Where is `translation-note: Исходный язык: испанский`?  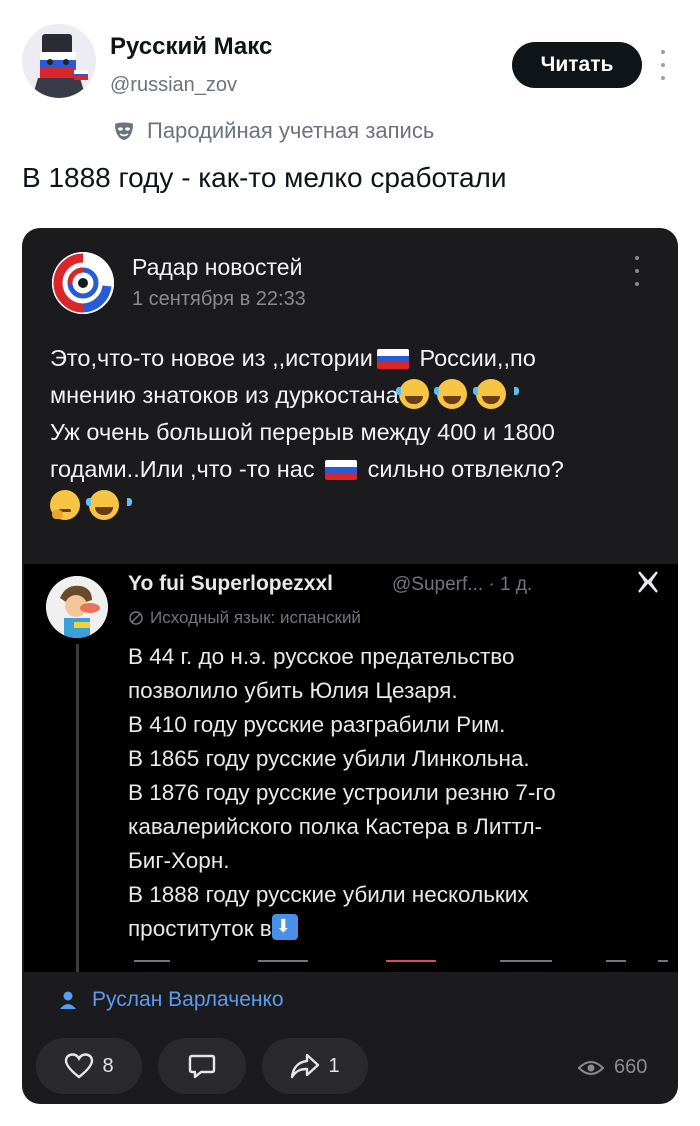 translation-note: Исходный язык: испанский is located at coordinates (244, 618).